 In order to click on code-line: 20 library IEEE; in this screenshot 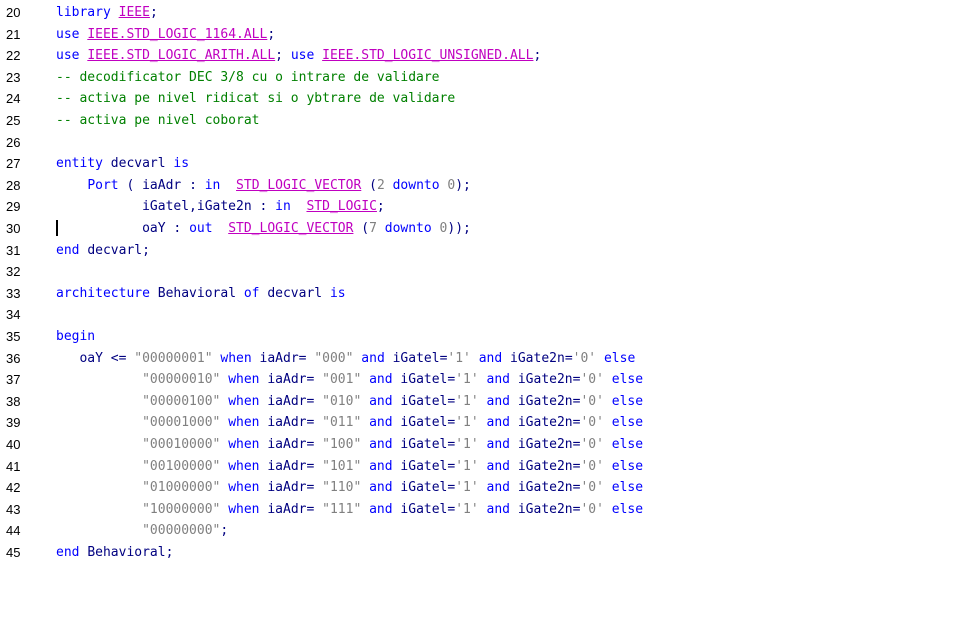, I will do `click(479, 12)`.